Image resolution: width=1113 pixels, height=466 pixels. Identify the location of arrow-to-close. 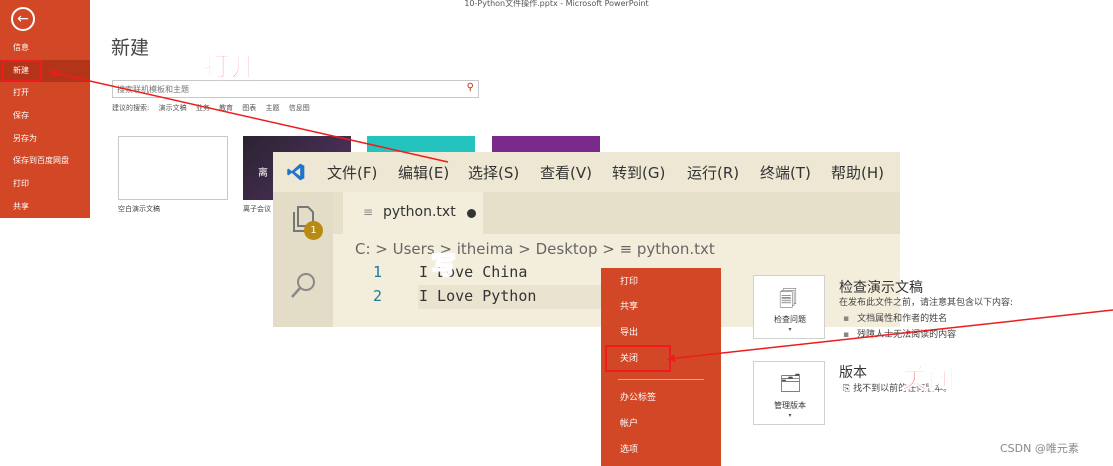
(890, 336).